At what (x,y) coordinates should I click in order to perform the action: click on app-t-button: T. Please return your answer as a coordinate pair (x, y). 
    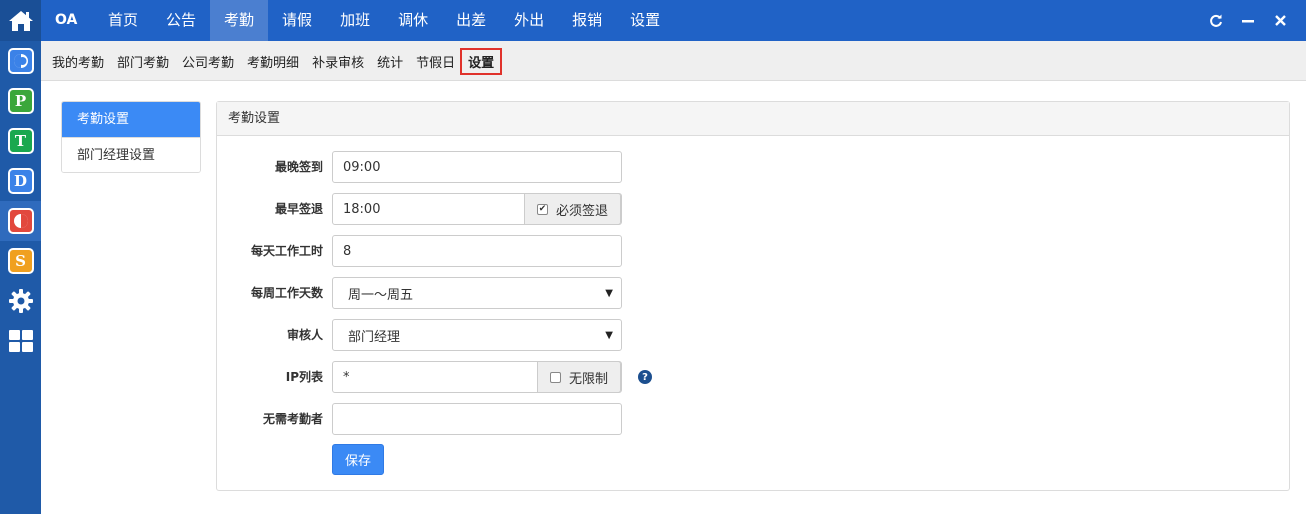
    Looking at the image, I should click on (20, 141).